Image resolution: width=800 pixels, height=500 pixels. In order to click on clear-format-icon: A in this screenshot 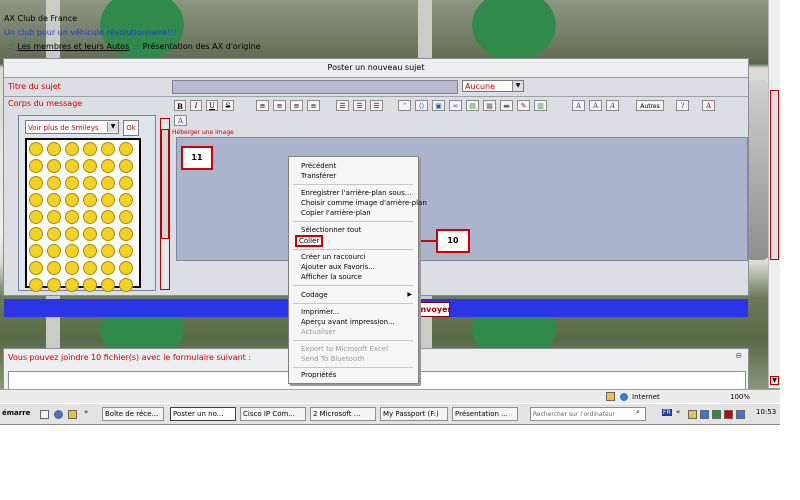, I will do `click(708, 105)`.